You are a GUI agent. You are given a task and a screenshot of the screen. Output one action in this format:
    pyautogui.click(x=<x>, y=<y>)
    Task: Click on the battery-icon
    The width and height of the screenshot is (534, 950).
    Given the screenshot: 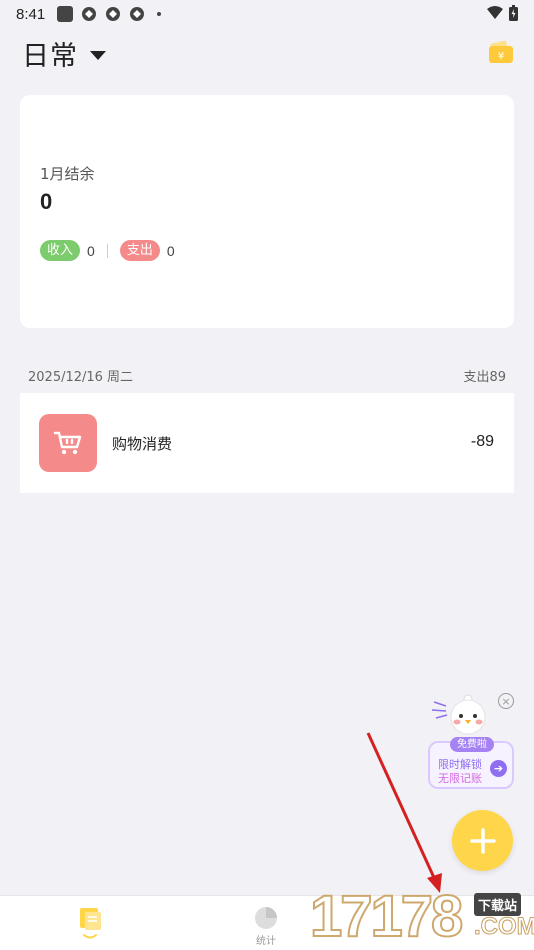 What is the action you would take?
    pyautogui.click(x=513, y=13)
    